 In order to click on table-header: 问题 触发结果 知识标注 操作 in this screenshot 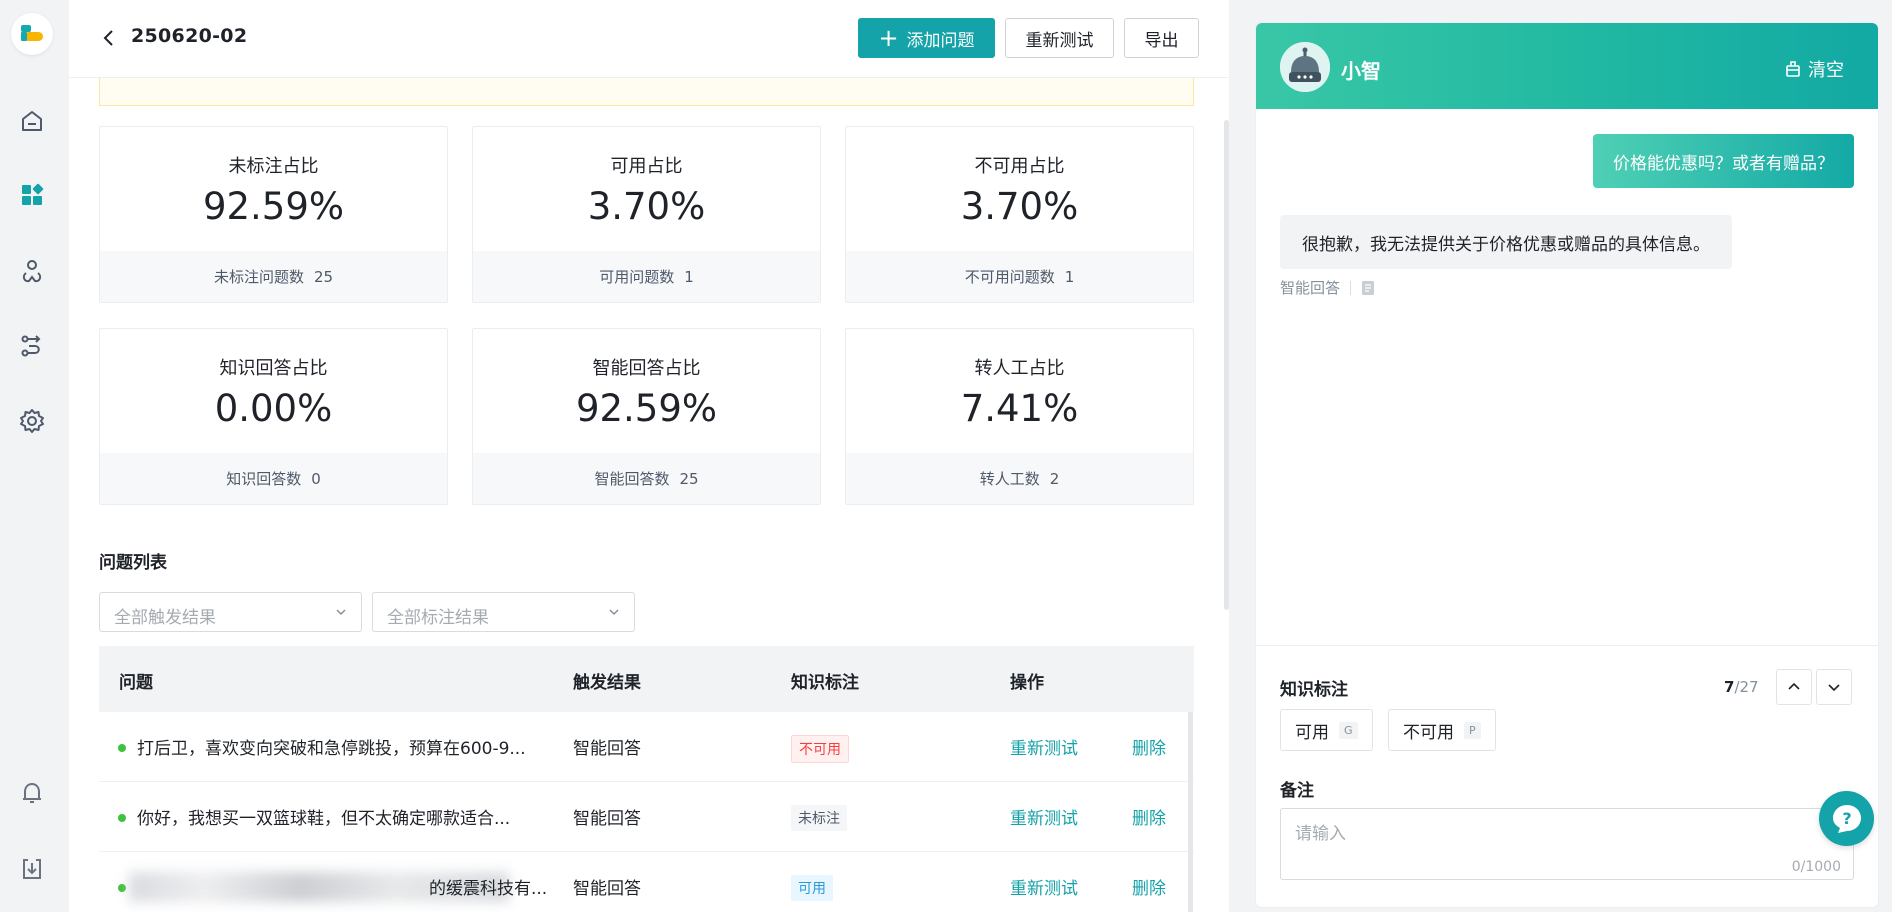, I will do `click(646, 679)`.